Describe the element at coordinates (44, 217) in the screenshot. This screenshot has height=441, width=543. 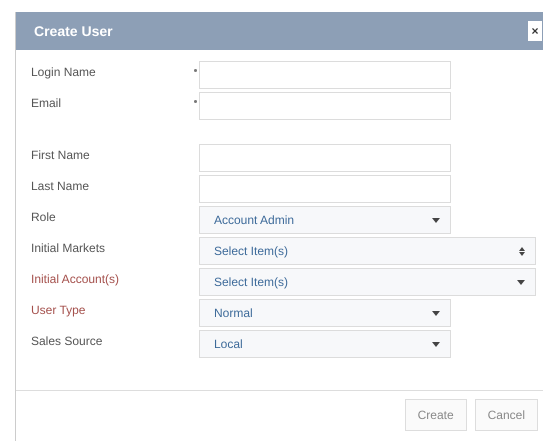
I see `field-label: Role` at that location.